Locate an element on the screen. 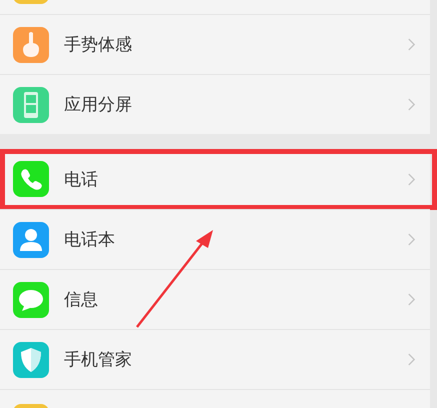 The height and width of the screenshot is (408, 437). chat-bubble-icon is located at coordinates (31, 300).